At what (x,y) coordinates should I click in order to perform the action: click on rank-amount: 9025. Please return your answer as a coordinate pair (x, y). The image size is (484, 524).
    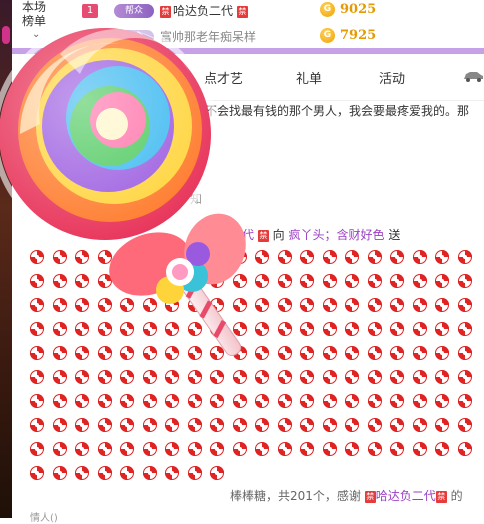
    Looking at the image, I should click on (358, 9).